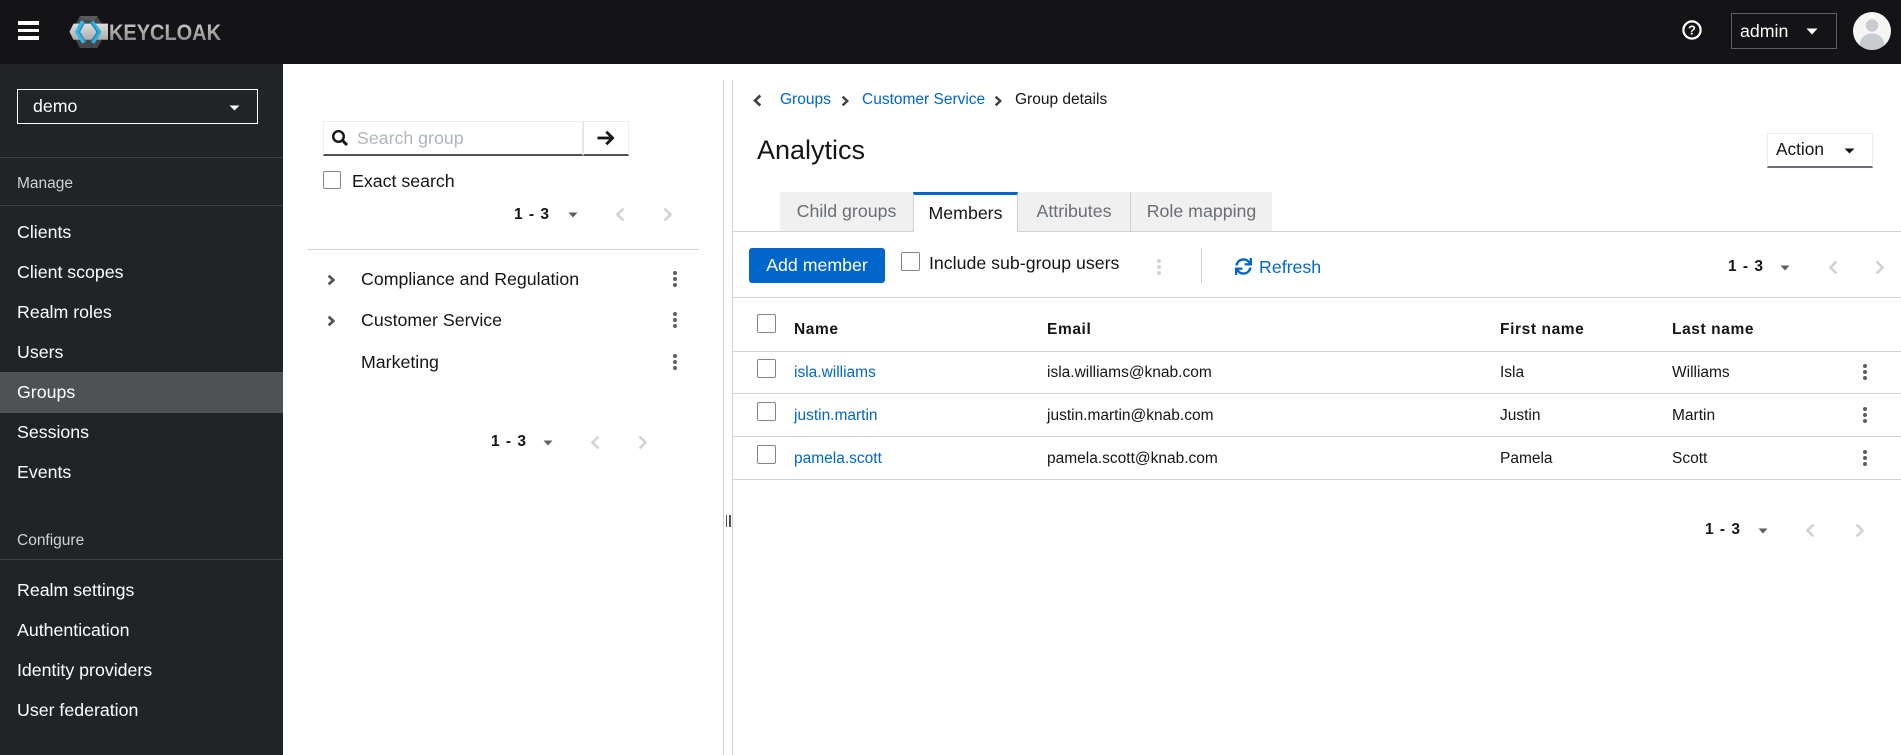 Image resolution: width=1901 pixels, height=755 pixels. Describe the element at coordinates (165, 32) in the screenshot. I see `svg-text: KEYCLOAK` at that location.